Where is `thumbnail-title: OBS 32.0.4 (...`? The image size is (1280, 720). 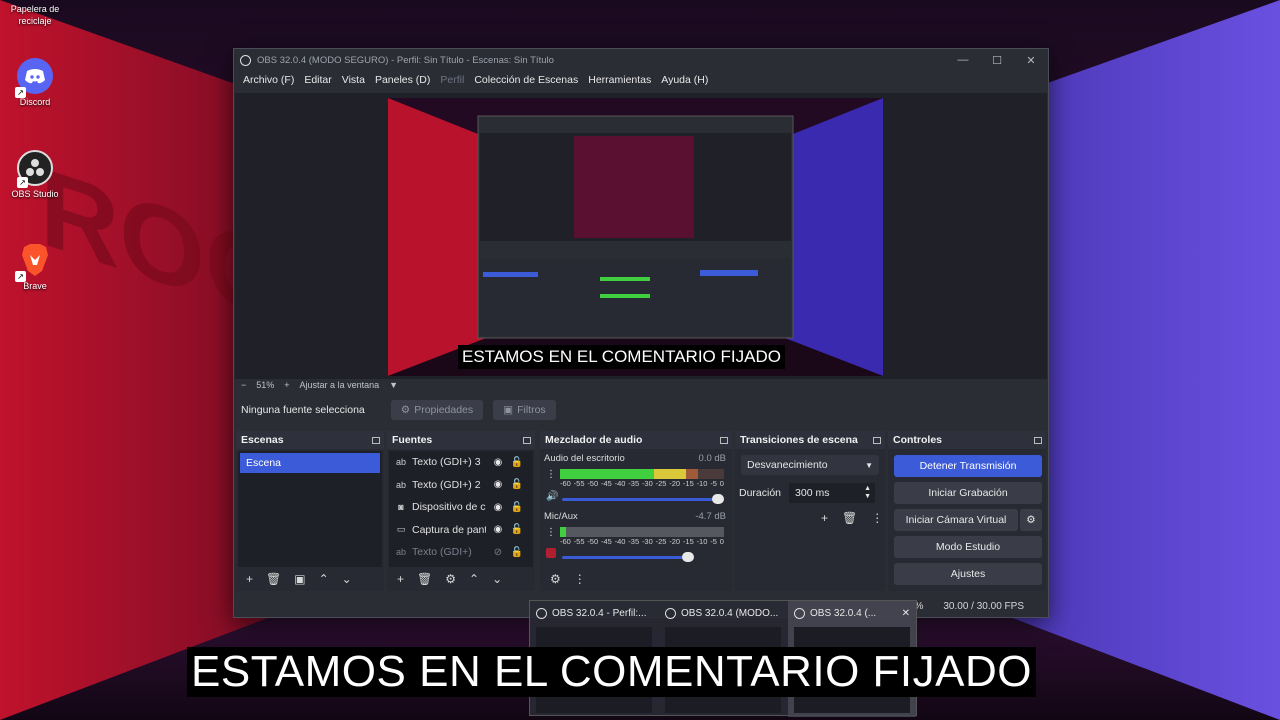 thumbnail-title: OBS 32.0.4 (... is located at coordinates (843, 613).